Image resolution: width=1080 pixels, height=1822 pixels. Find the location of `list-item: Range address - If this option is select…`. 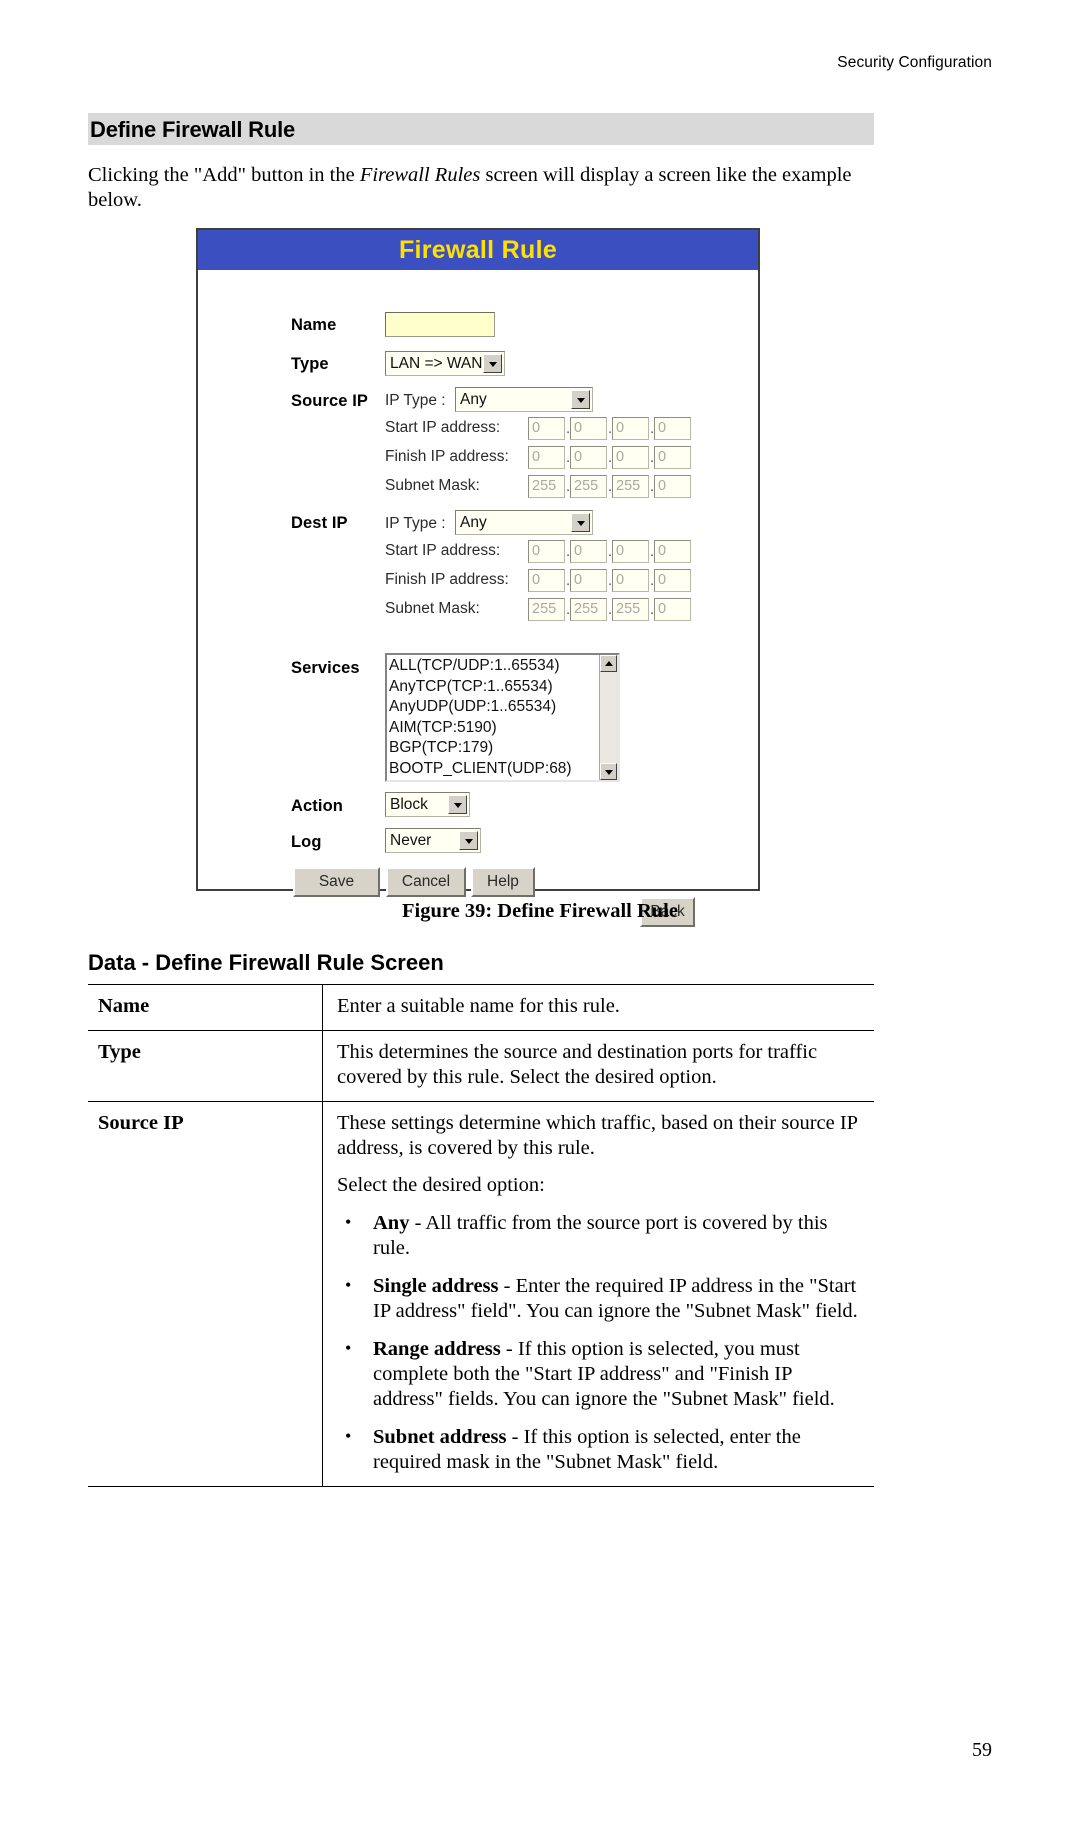

list-item: Range address - If this option is select… is located at coordinates (601, 1374).